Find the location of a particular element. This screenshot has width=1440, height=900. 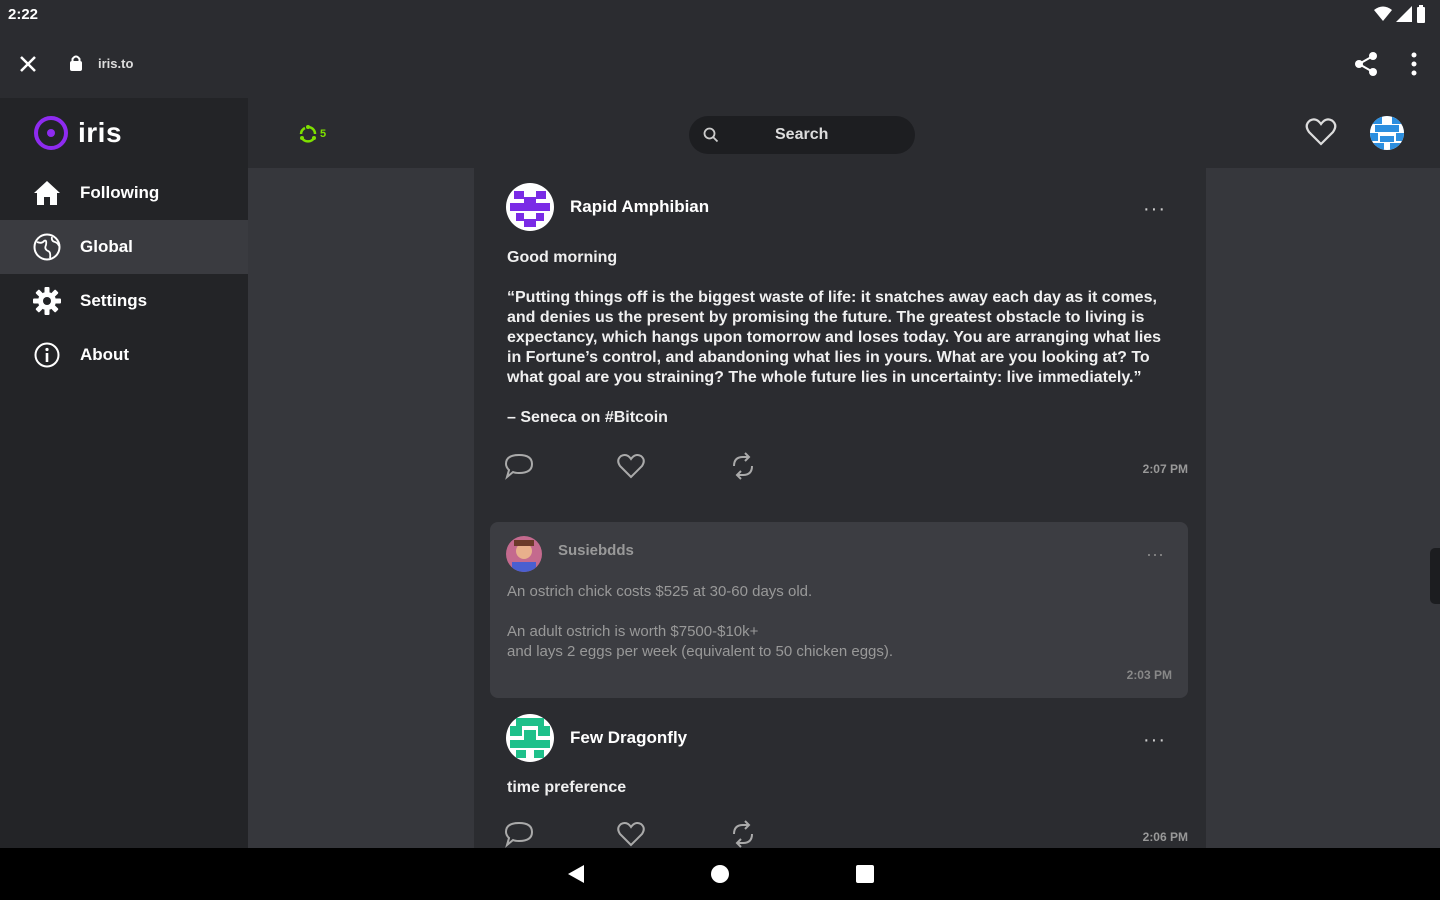

close-icon is located at coordinates (28, 64).